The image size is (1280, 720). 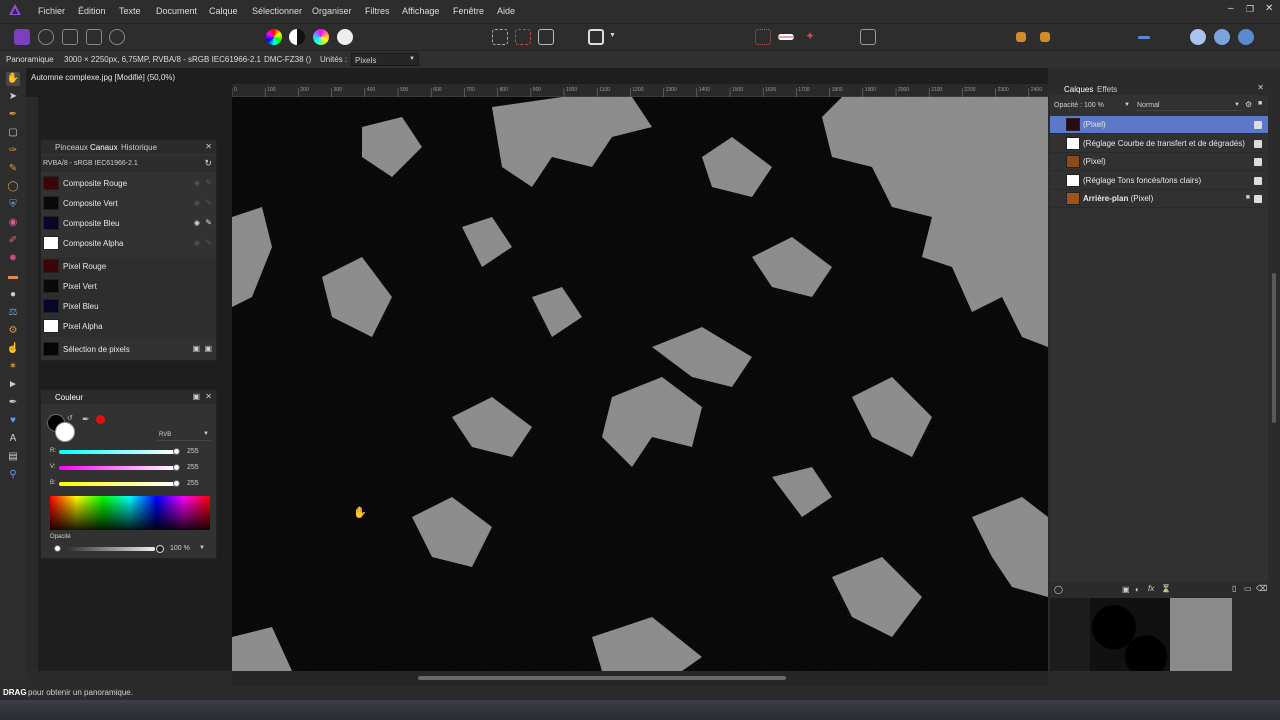 What do you see at coordinates (15, 10) in the screenshot?
I see `app-logo-icon` at bounding box center [15, 10].